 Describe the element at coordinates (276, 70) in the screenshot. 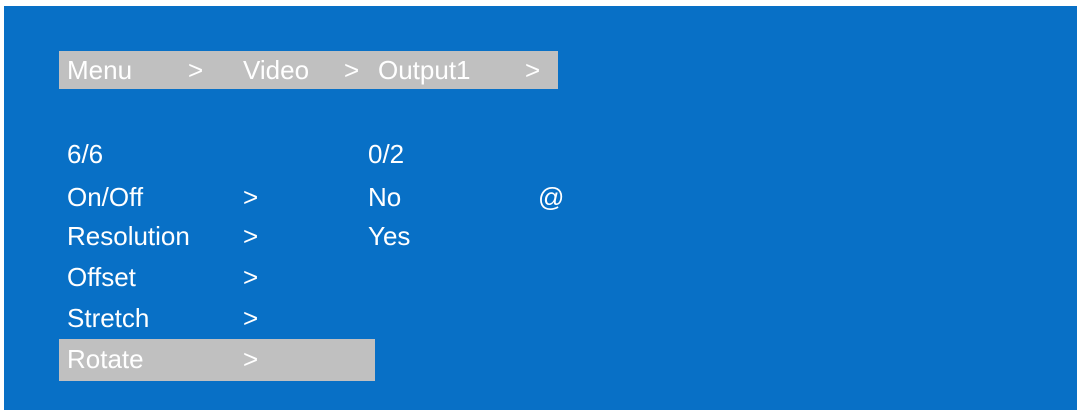

I see `breadcrumb-video: Video` at that location.